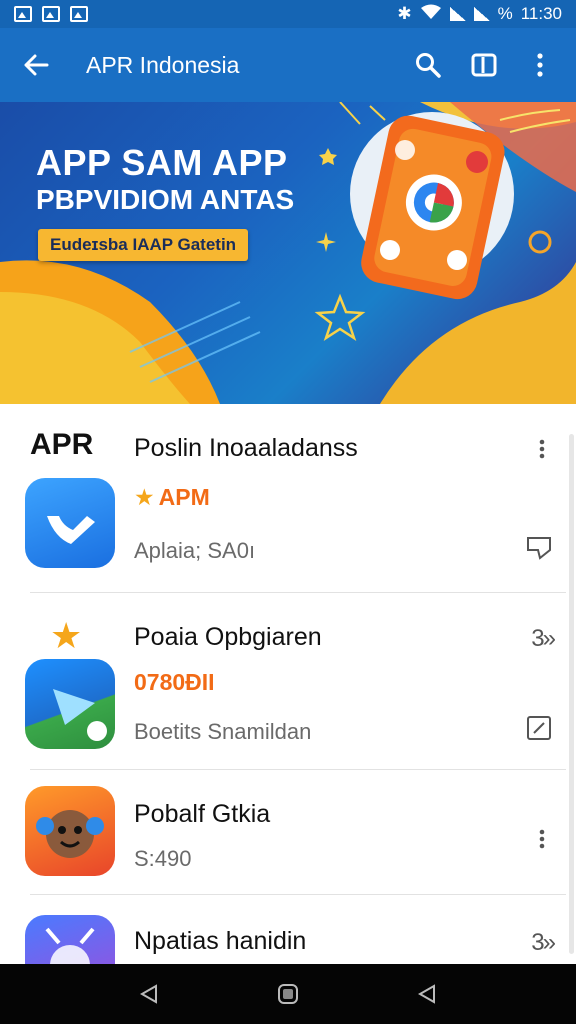  What do you see at coordinates (70, 945) in the screenshot?
I see `camera-app-icon` at bounding box center [70, 945].